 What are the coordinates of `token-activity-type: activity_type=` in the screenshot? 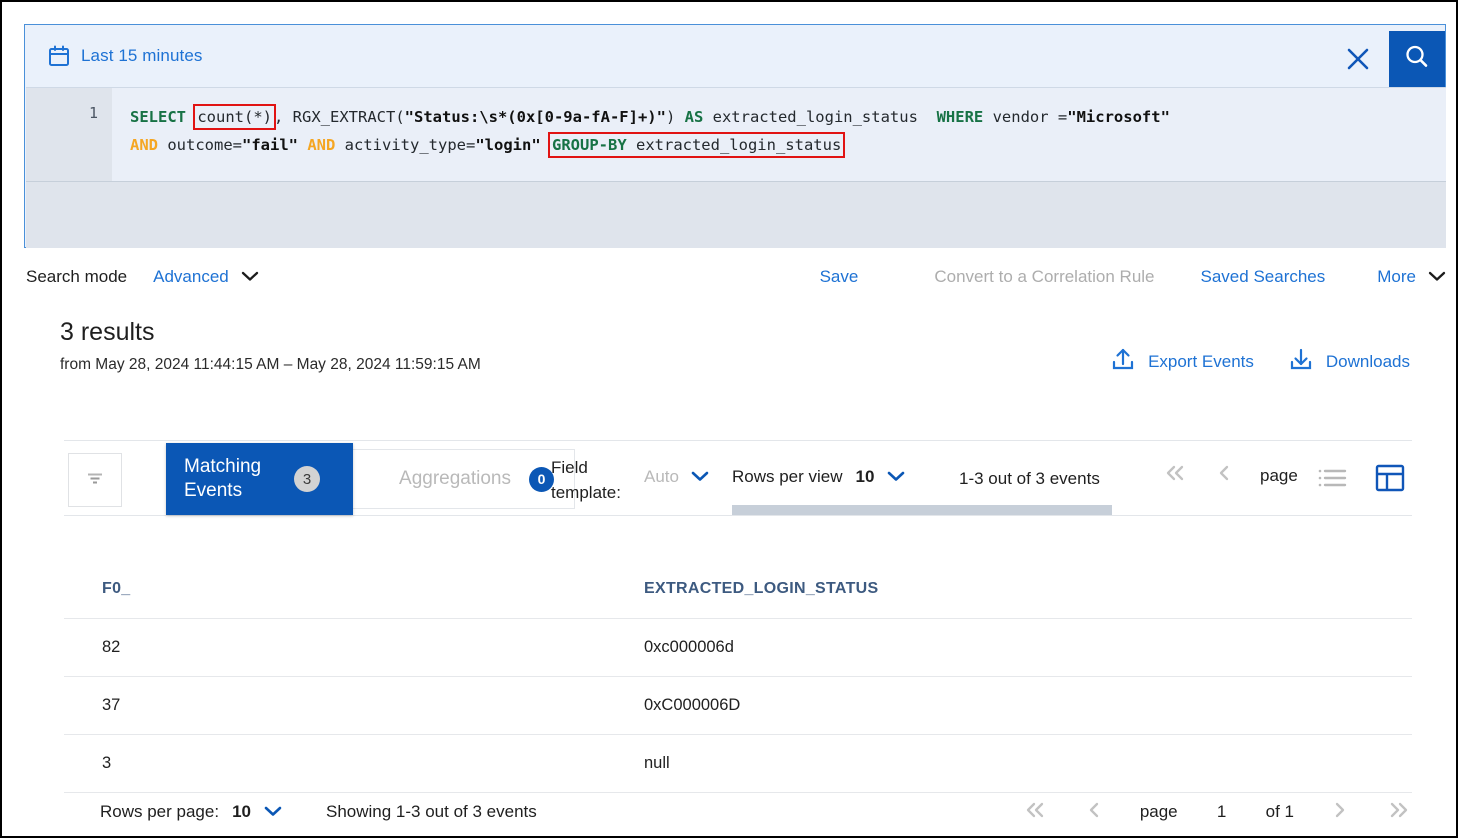 It's located at (405, 145).